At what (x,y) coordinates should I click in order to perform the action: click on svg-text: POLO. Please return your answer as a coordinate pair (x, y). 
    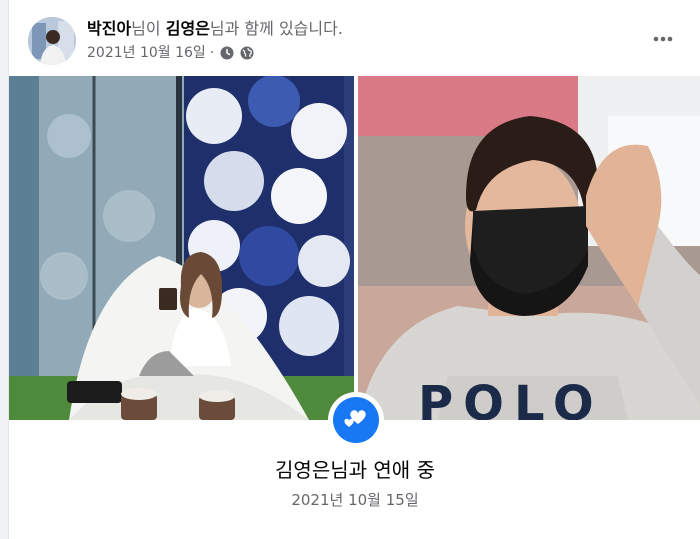
    Looking at the image, I should click on (511, 398).